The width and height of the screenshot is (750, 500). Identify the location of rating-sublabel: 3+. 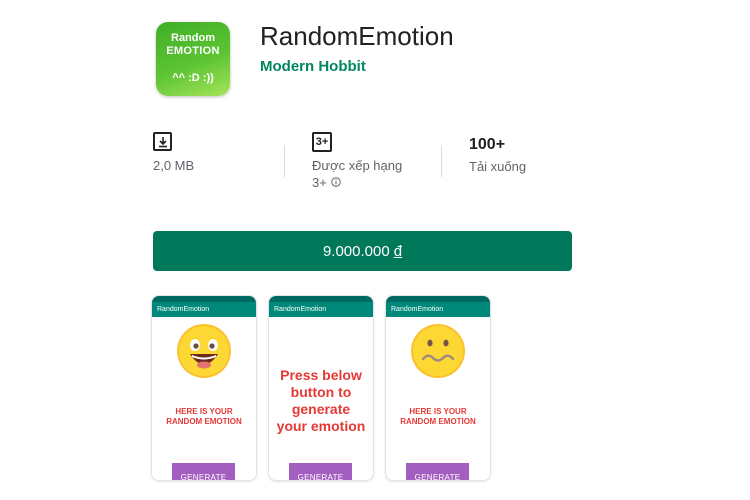
(319, 182).